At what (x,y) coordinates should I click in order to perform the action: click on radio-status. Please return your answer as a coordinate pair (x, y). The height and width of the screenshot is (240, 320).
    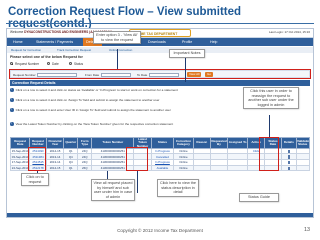
    Looking at the image, I should click on (71, 64).